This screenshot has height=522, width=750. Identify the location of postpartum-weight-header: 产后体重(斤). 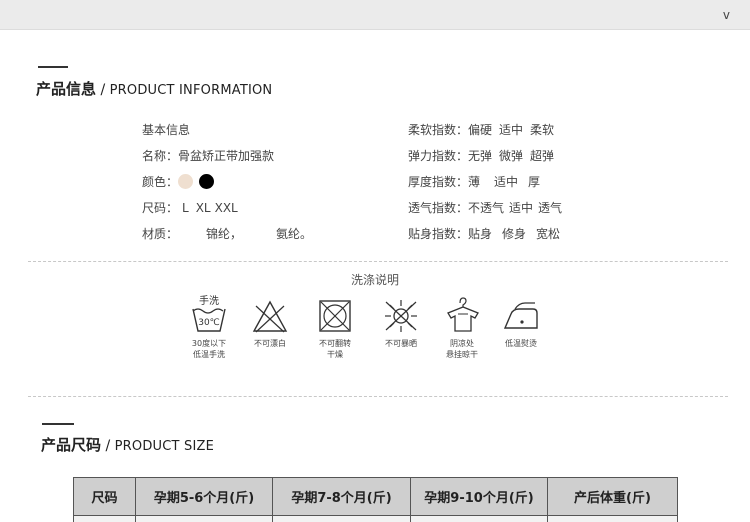
(612, 496).